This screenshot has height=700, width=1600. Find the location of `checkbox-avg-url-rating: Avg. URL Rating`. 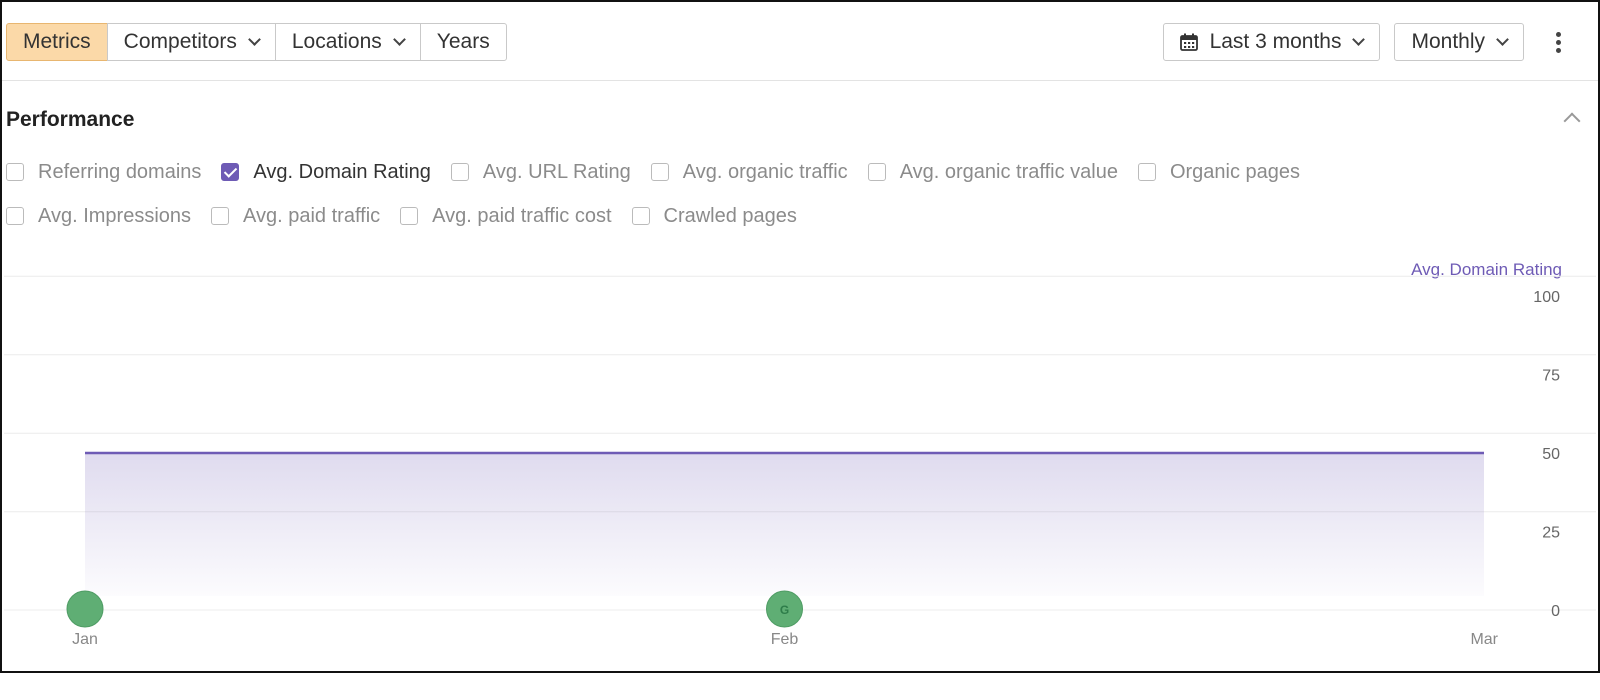

checkbox-avg-url-rating: Avg. URL Rating is located at coordinates (540, 172).